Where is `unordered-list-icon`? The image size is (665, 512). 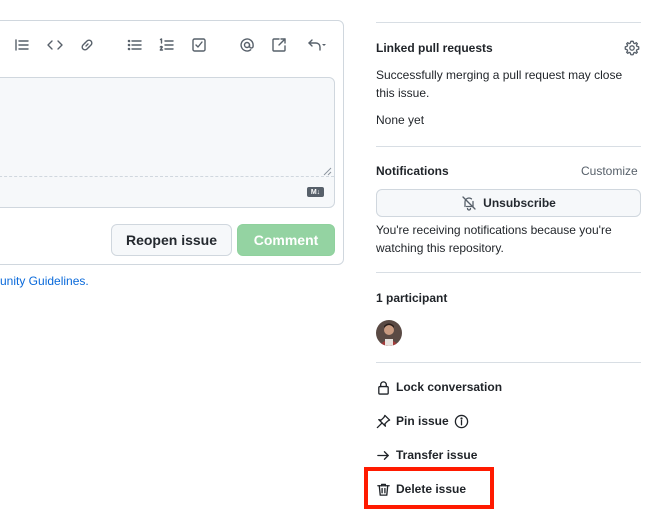 unordered-list-icon is located at coordinates (135, 45).